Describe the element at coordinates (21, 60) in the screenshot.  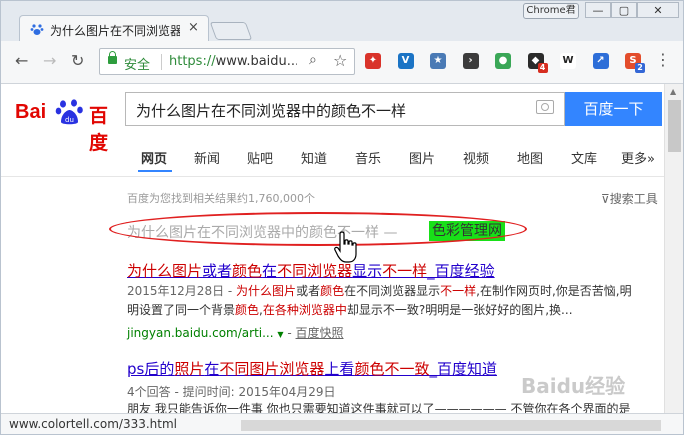
I see `back-arrow-icon: ←` at that location.